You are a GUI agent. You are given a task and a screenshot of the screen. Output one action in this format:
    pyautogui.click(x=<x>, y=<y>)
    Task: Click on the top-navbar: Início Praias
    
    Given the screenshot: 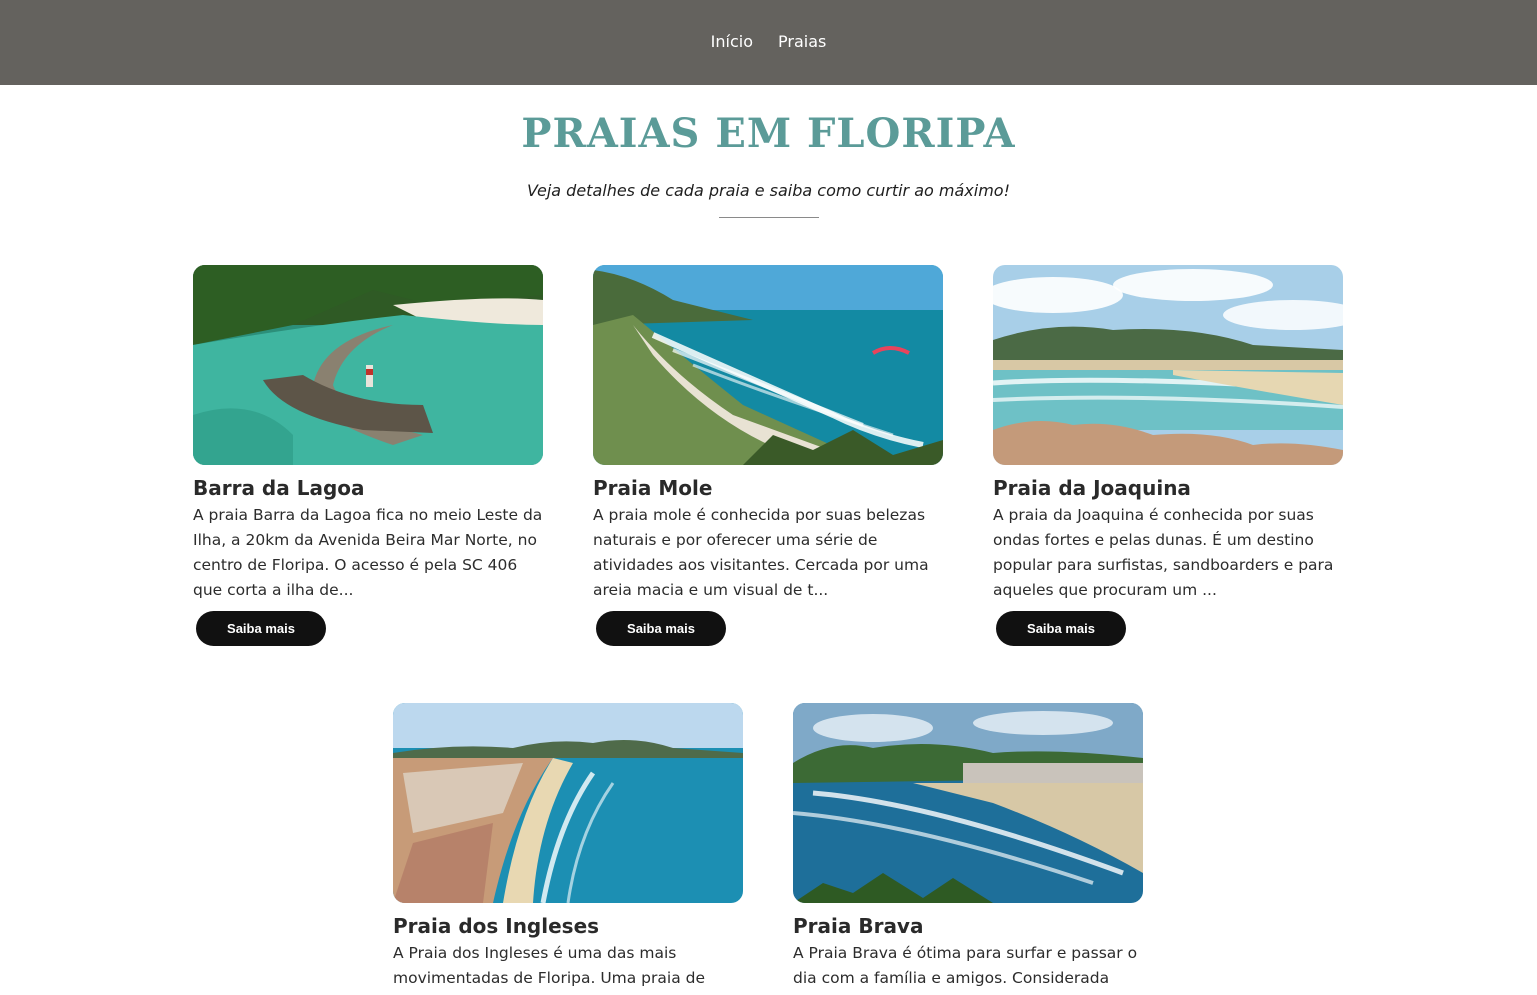 What is the action you would take?
    pyautogui.click(x=768, y=42)
    